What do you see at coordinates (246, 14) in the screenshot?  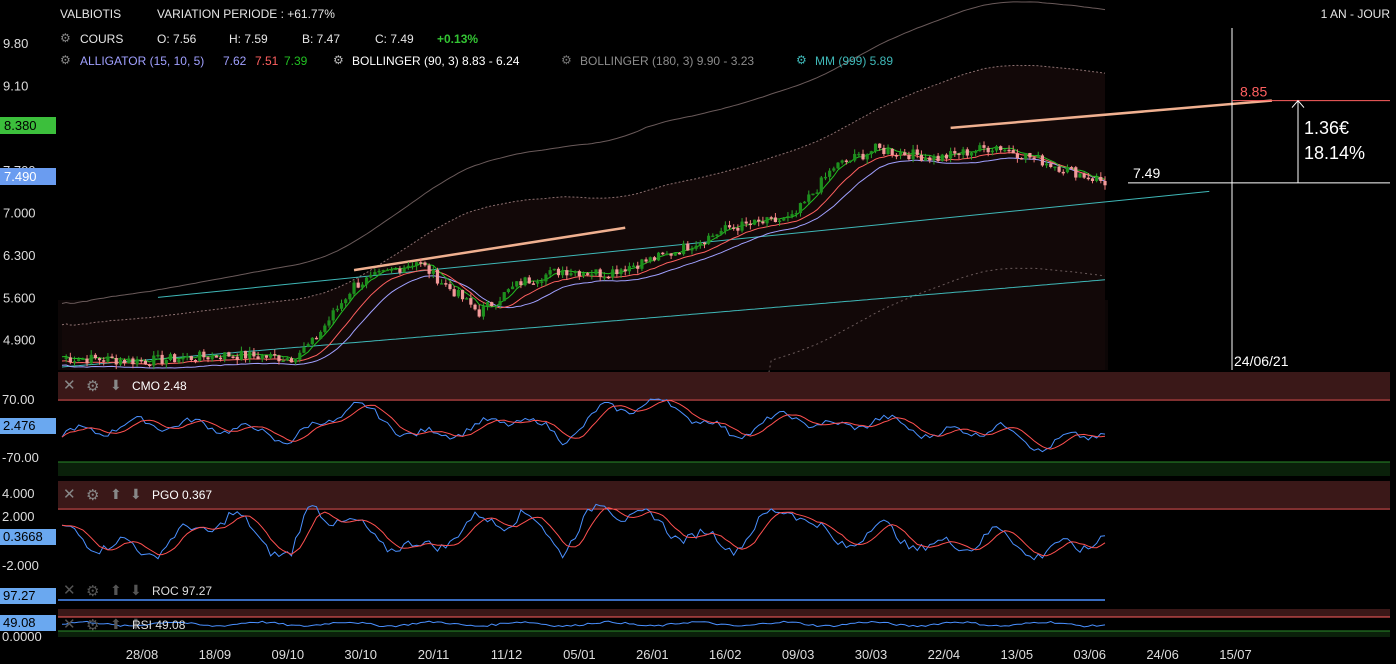 I see `period-variation: VARIATION PERIODE : +61.77%` at bounding box center [246, 14].